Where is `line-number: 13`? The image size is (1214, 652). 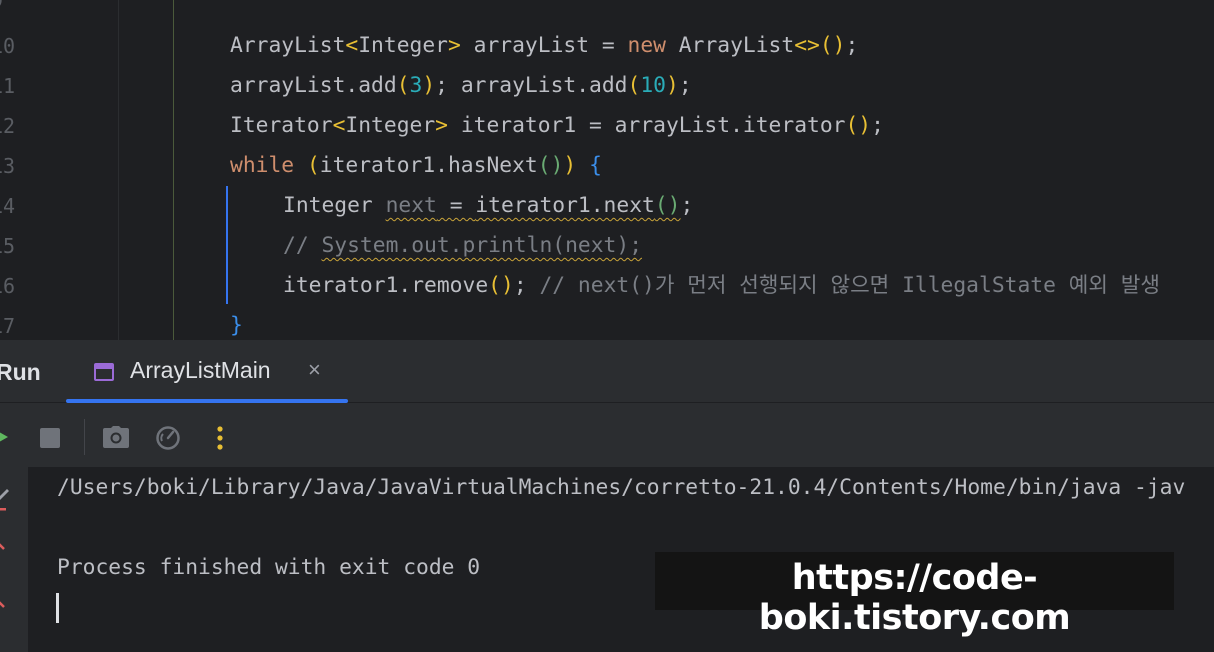
line-number: 13 is located at coordinates (8, 166).